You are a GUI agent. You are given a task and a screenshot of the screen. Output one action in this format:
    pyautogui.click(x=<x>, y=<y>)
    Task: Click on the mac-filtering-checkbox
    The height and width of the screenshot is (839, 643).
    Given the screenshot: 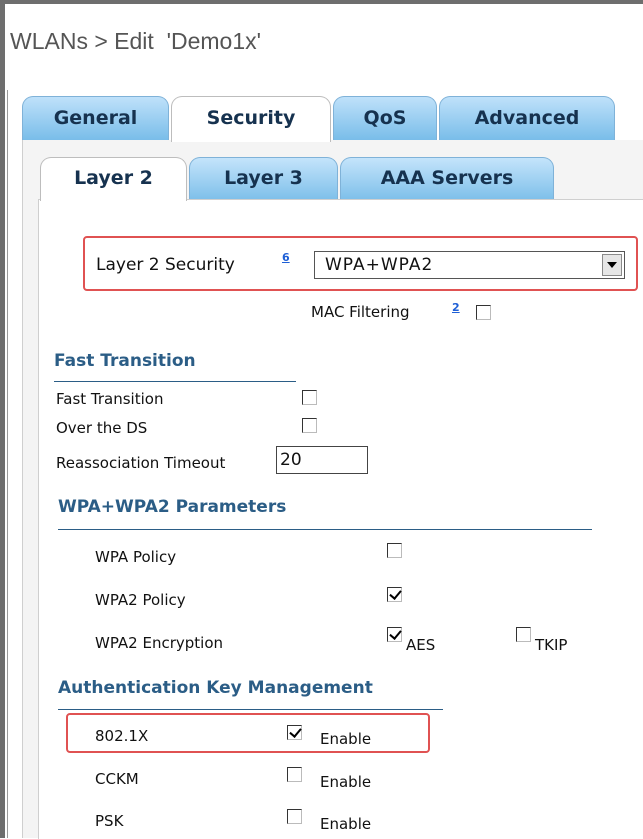 What is the action you would take?
    pyautogui.click(x=483, y=312)
    